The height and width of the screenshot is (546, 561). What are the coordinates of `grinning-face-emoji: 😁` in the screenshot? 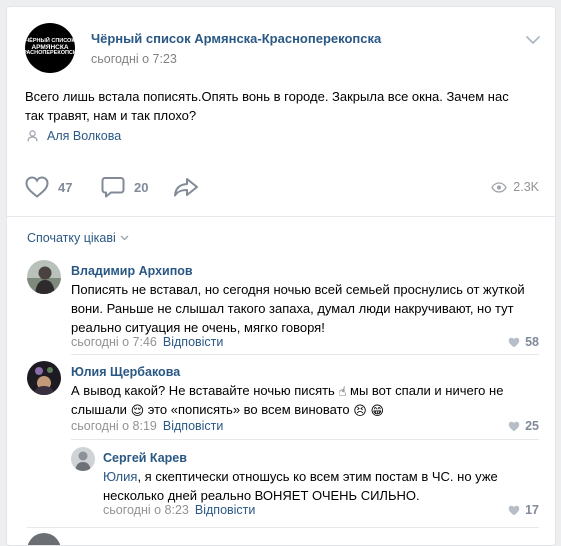 It's located at (377, 410).